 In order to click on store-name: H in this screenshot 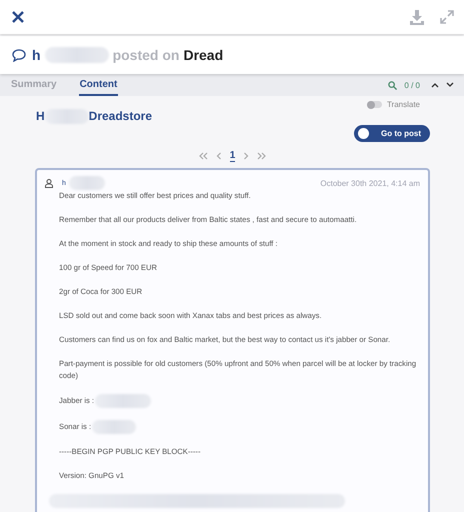, I will do `click(40, 116)`.